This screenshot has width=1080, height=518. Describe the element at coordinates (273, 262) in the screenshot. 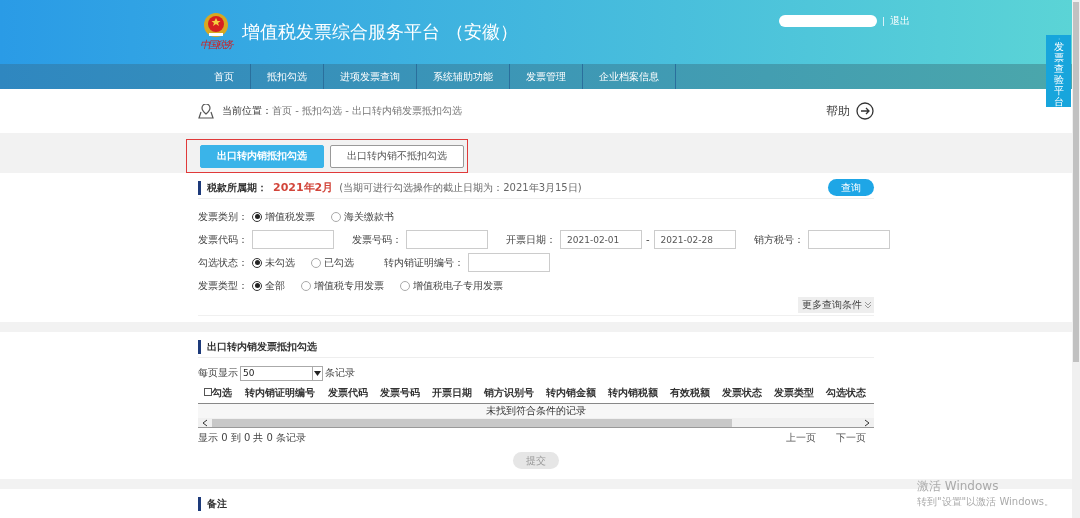

I see `radio-option: 未勾选` at that location.